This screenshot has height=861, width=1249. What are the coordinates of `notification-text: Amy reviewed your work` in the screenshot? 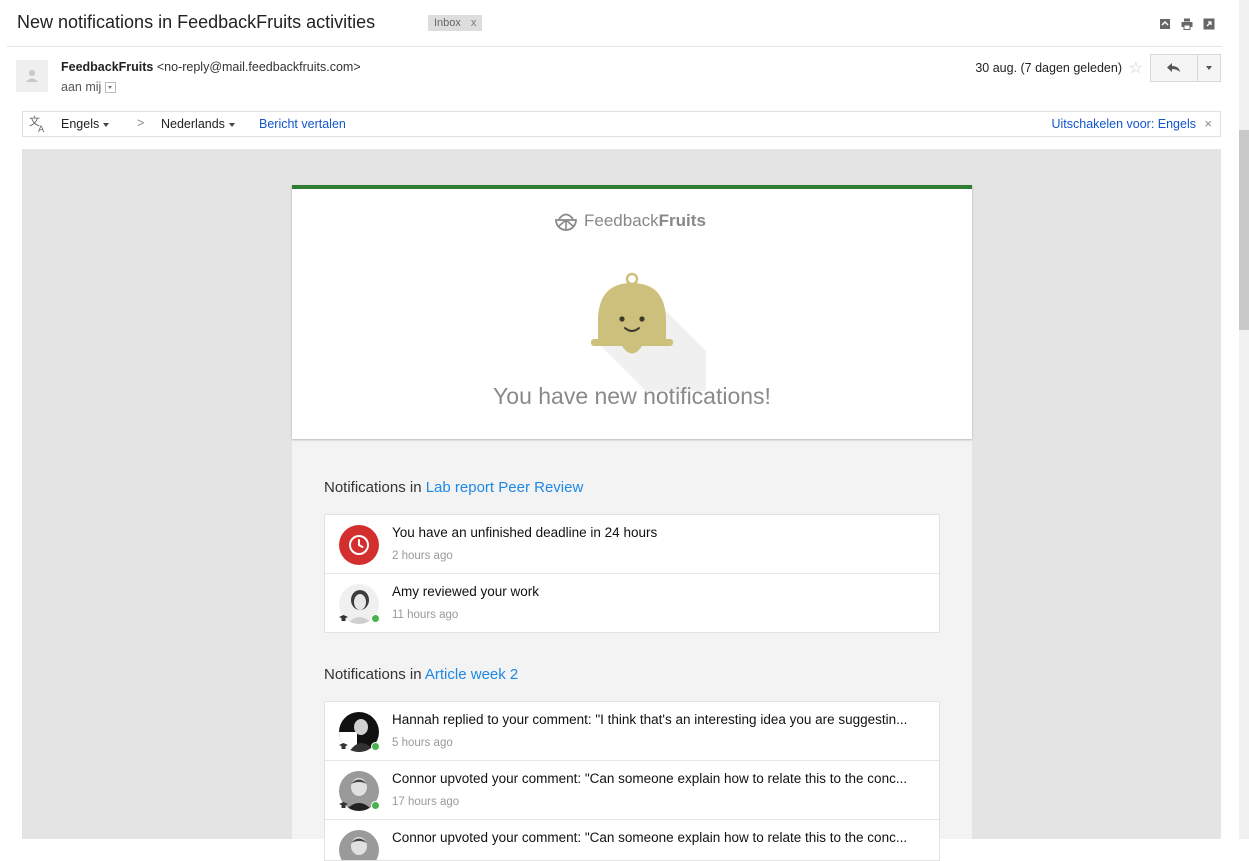 It's located at (466, 591).